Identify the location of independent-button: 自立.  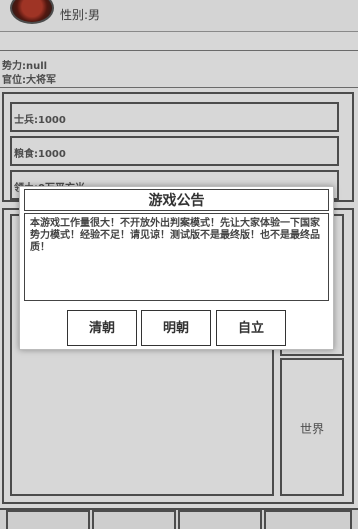
(251, 328).